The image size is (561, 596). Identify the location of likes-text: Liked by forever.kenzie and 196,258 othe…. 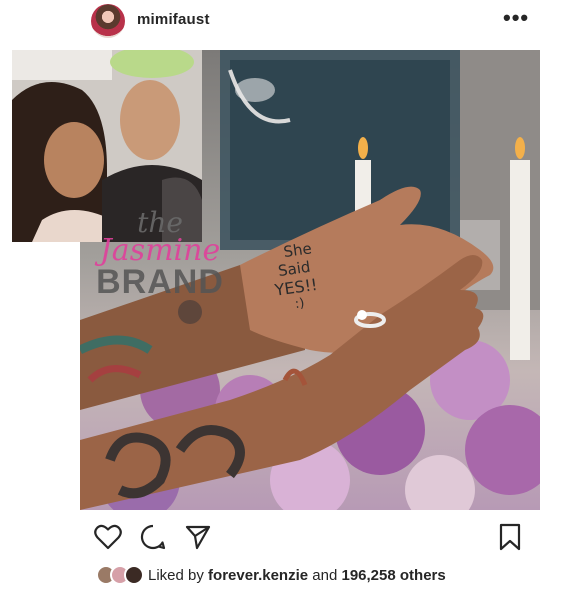
(297, 575).